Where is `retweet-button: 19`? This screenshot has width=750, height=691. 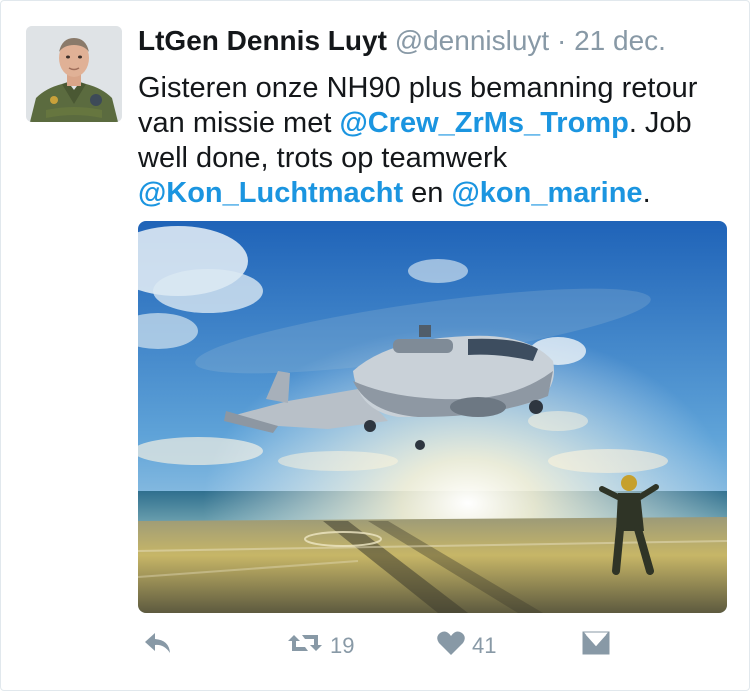 retweet-button: 19 is located at coordinates (320, 645).